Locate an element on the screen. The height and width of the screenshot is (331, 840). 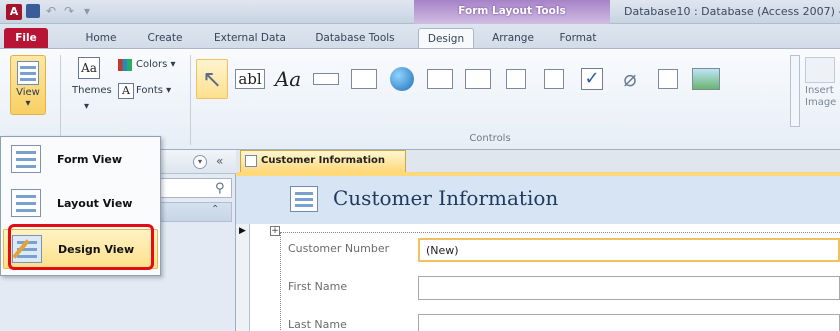
pointer-icon: ↖ is located at coordinates (212, 79).